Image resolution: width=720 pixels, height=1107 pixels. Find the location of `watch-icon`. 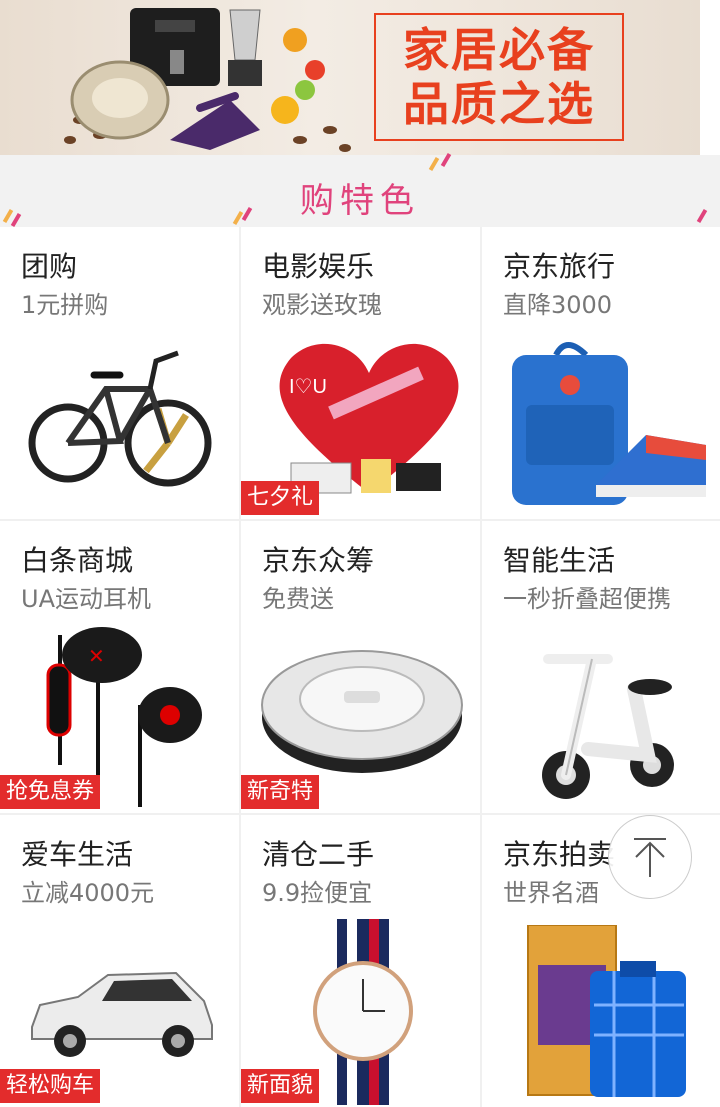

watch-icon is located at coordinates (363, 1012).